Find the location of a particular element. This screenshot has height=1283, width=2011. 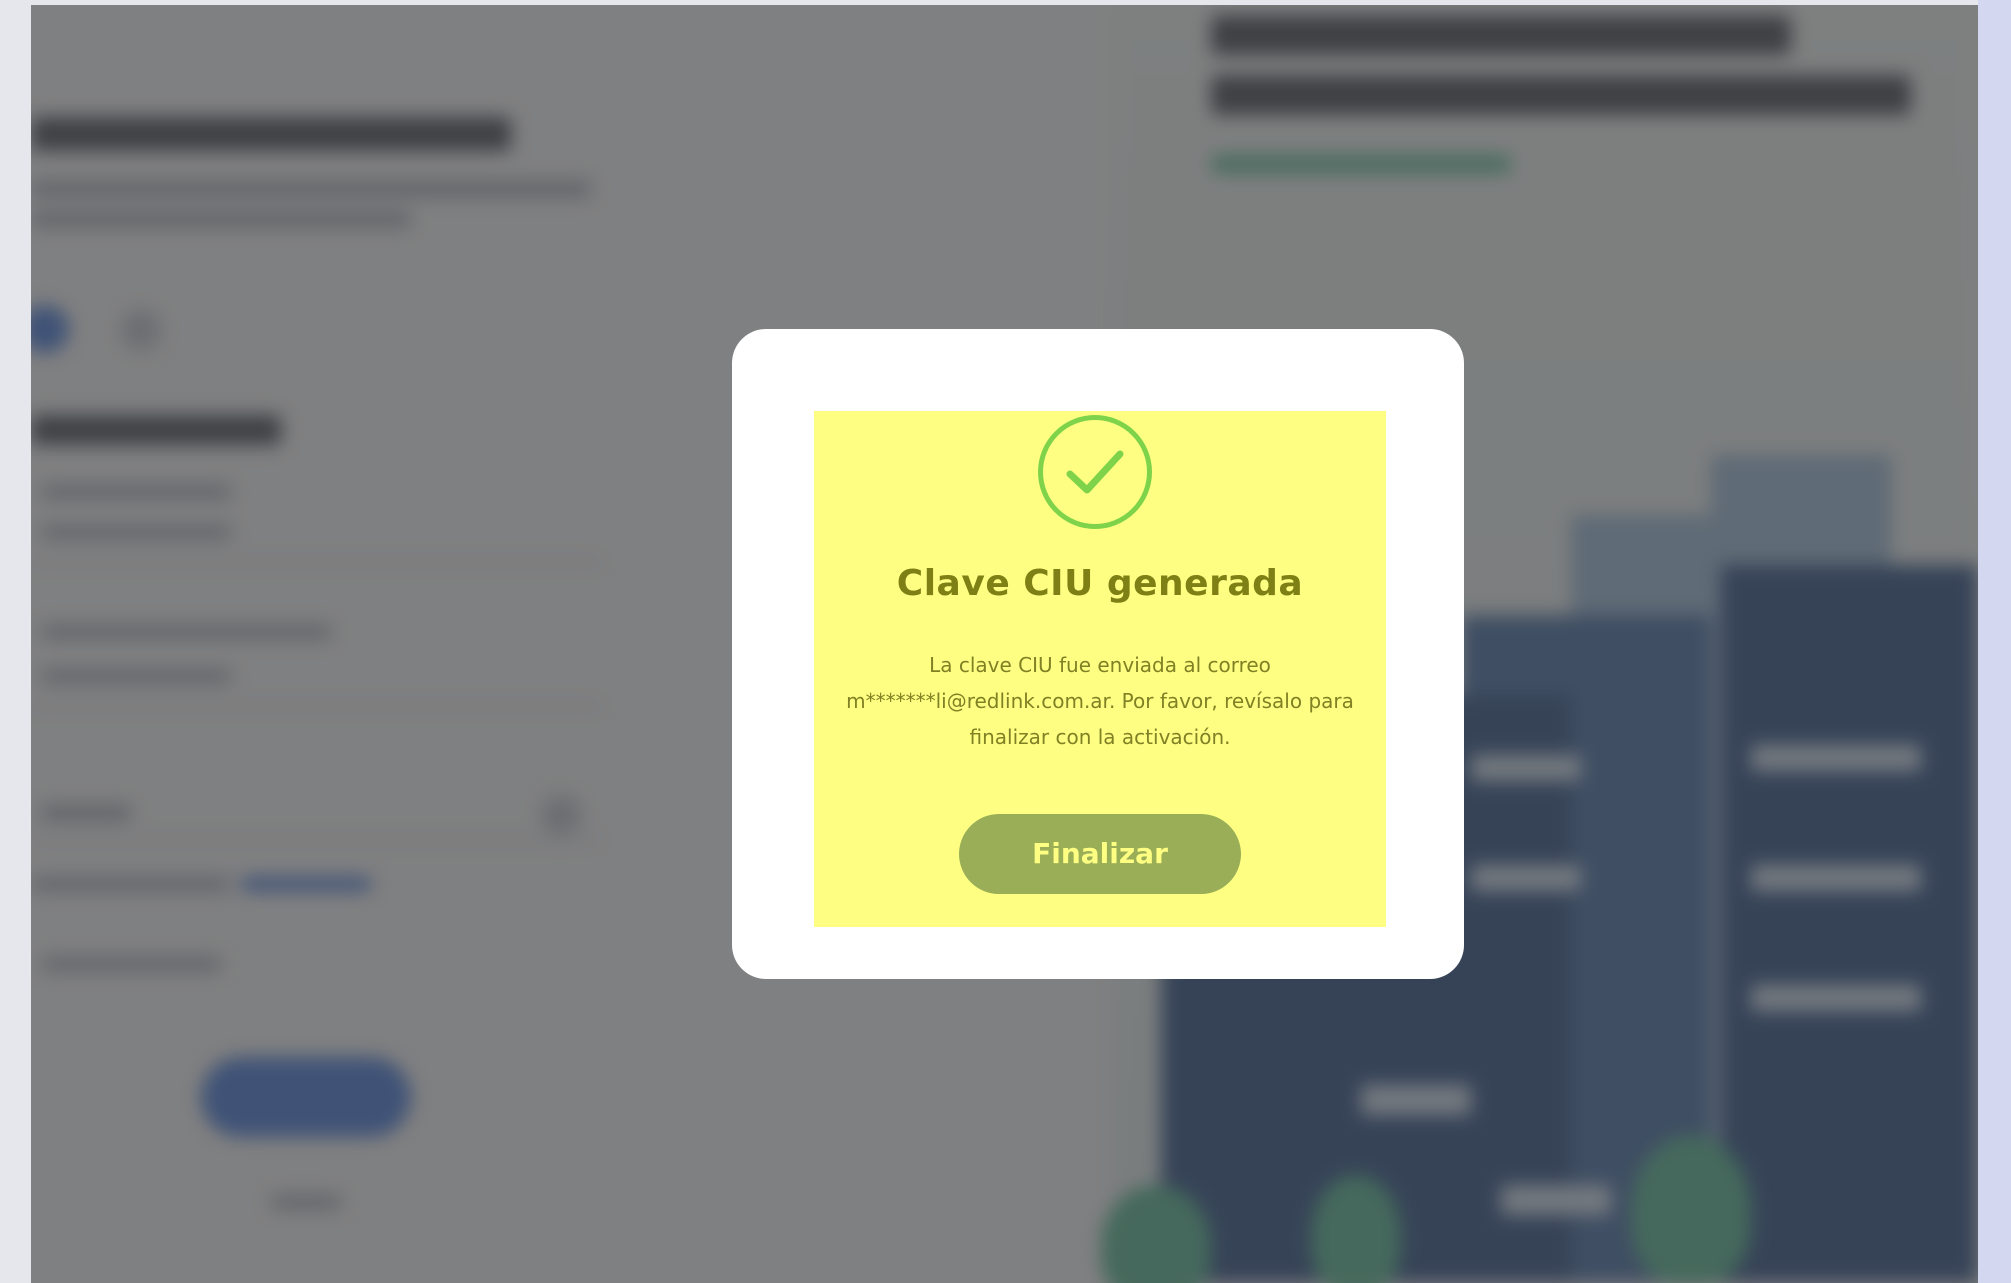

dialog-message-line: La clave CIU fue enviada al correo is located at coordinates (1100, 665).